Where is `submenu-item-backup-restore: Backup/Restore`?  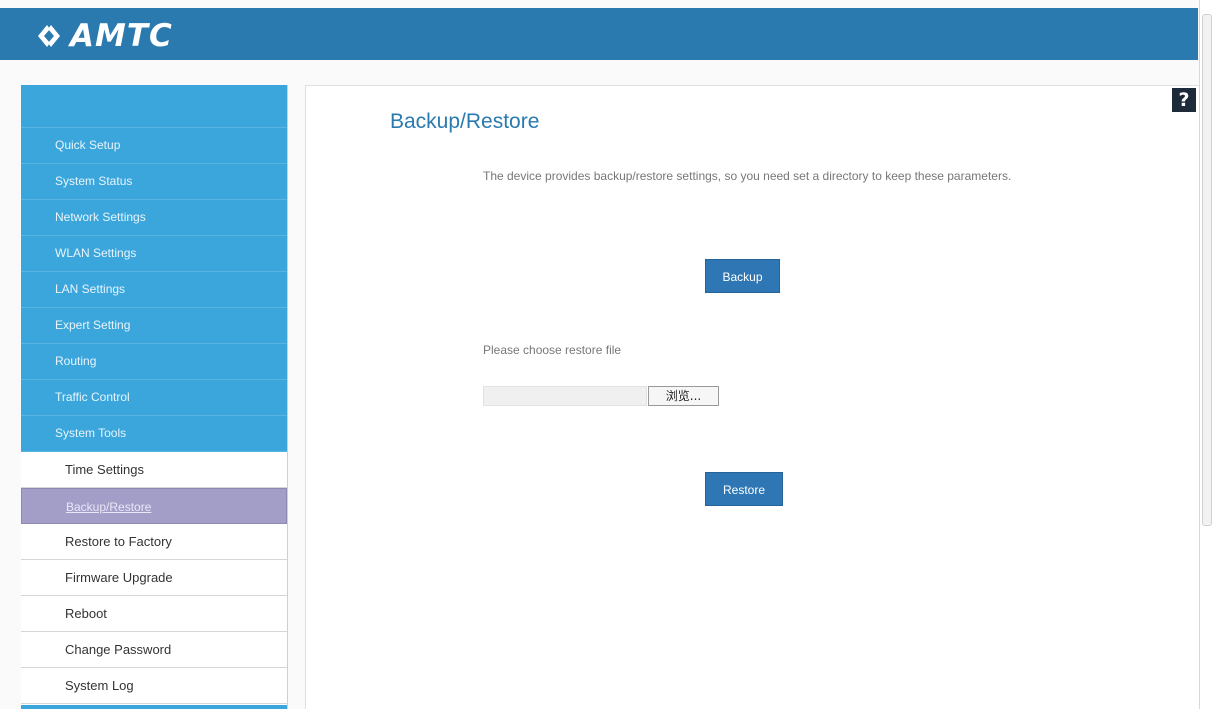 submenu-item-backup-restore: Backup/Restore is located at coordinates (154, 506).